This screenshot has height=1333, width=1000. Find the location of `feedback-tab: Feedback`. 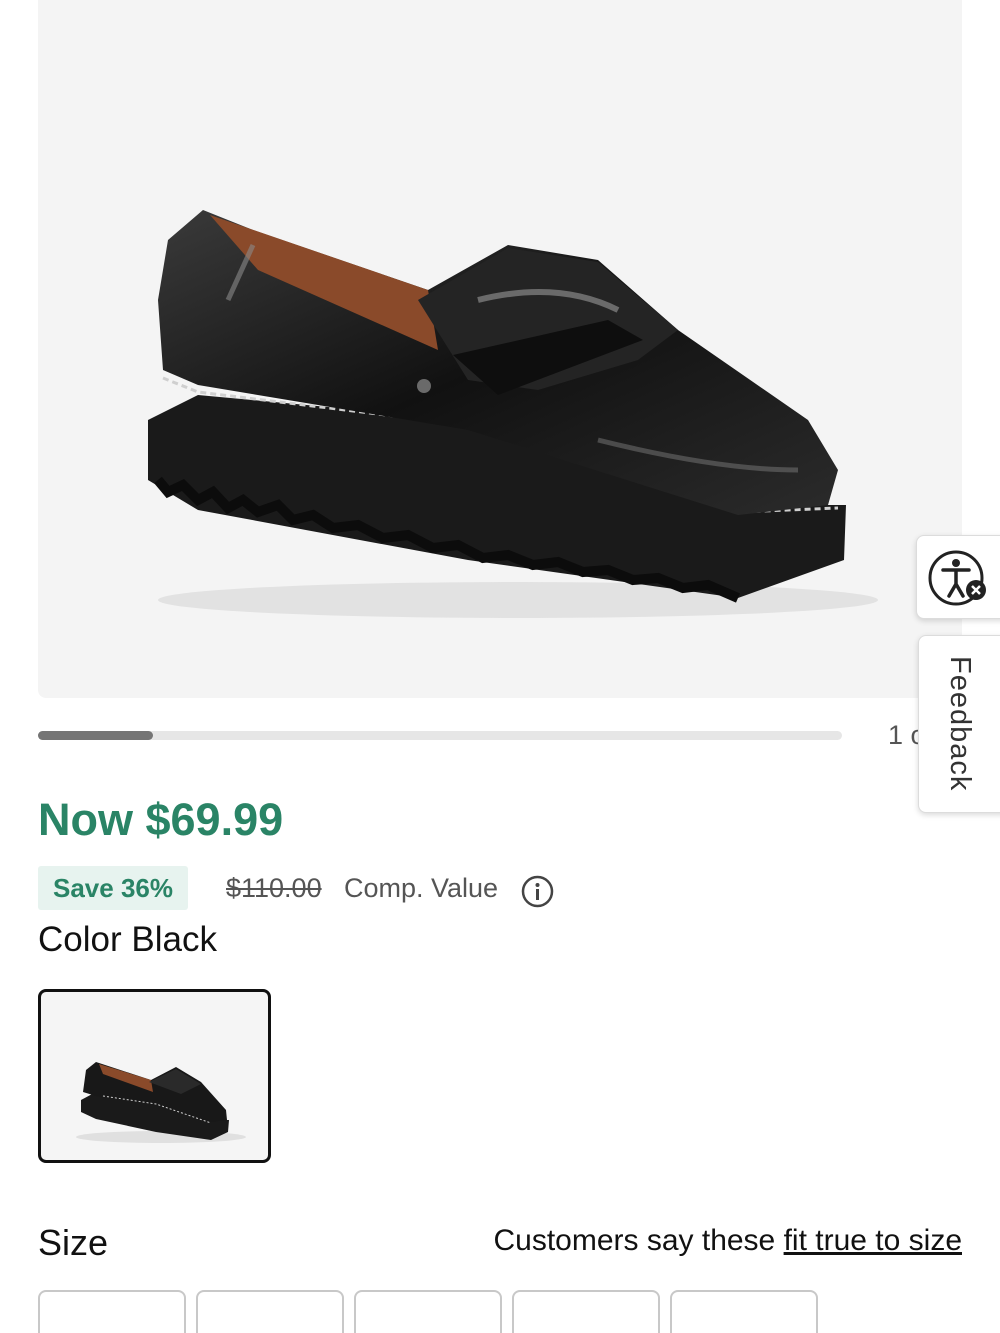

feedback-tab: Feedback is located at coordinates (959, 724).